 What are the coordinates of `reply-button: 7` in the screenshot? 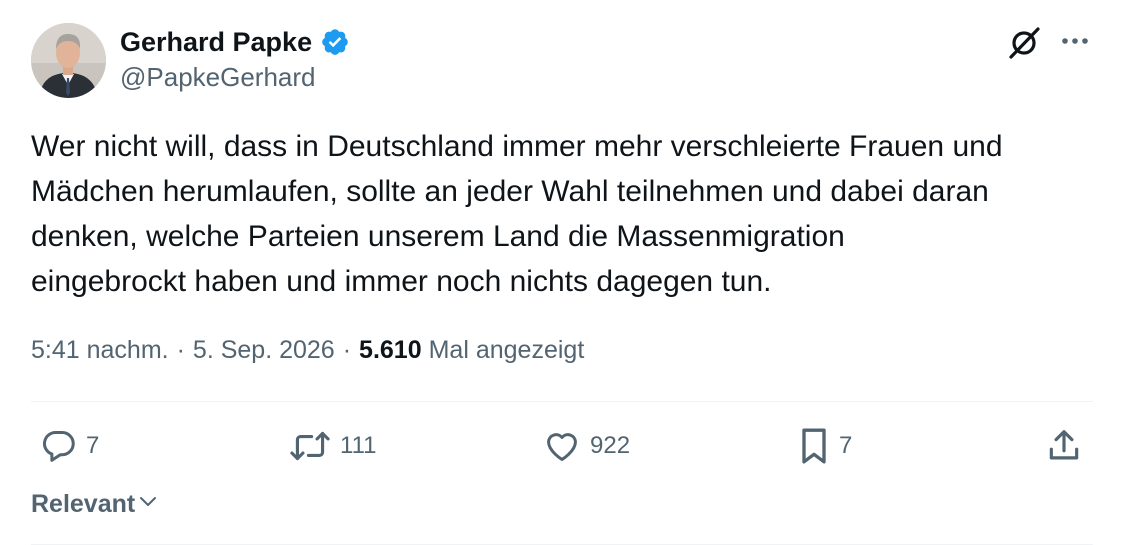 It's located at (69, 446).